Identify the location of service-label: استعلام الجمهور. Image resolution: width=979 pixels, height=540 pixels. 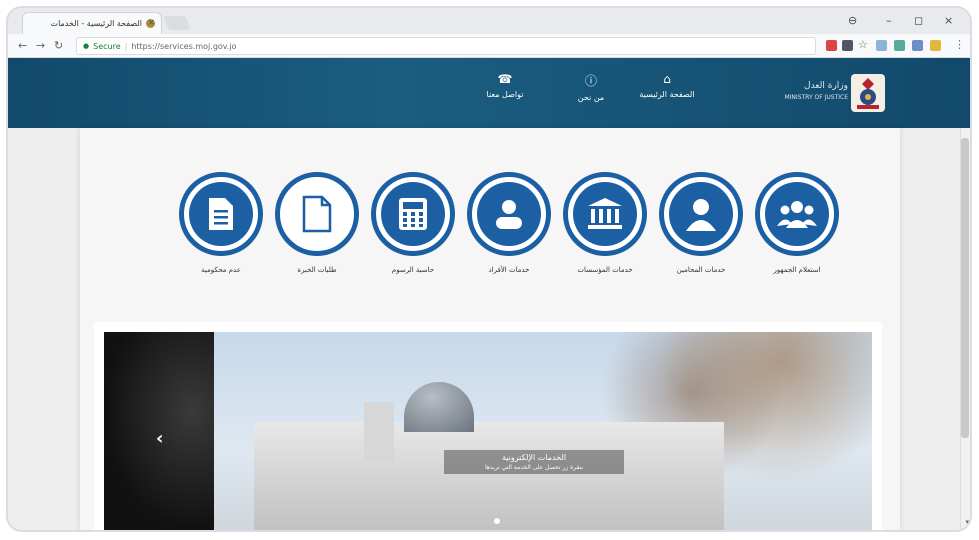
(797, 270).